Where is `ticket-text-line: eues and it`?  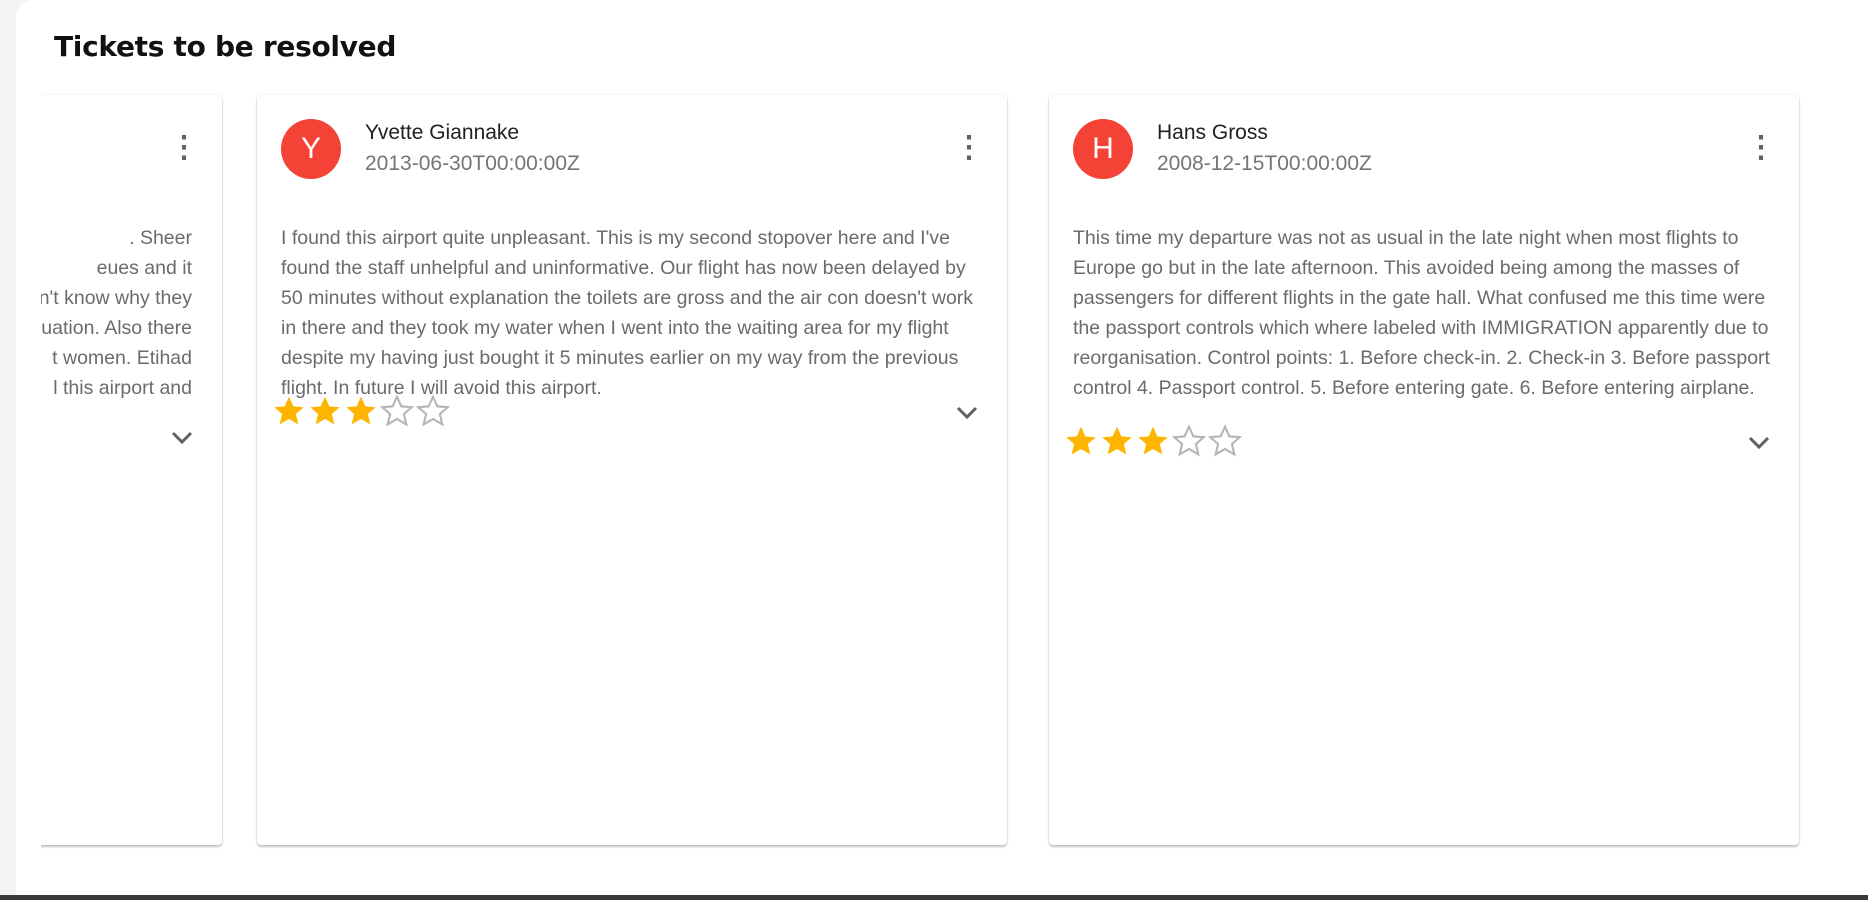 ticket-text-line: eues and it is located at coordinates (144, 268).